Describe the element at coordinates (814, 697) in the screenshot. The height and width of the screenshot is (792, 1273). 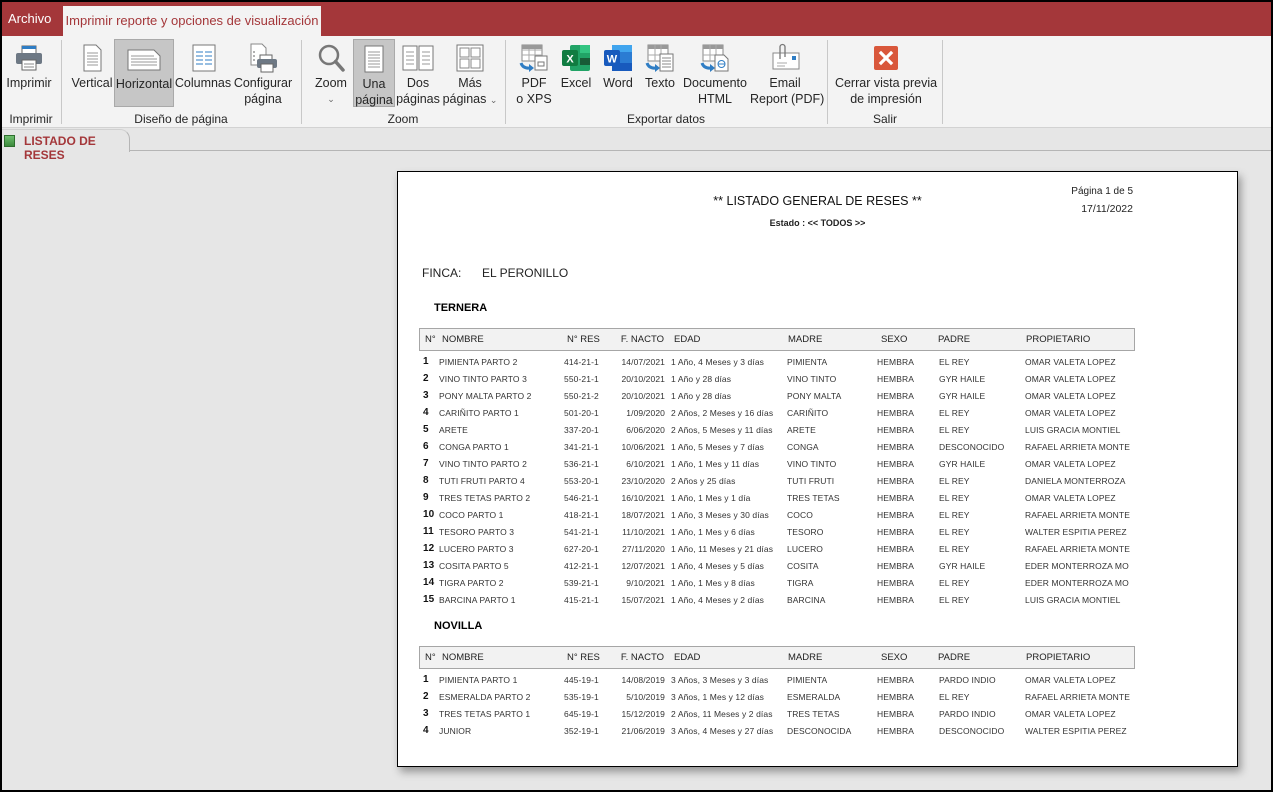
I see `cell-madre: ESMERALDA` at that location.